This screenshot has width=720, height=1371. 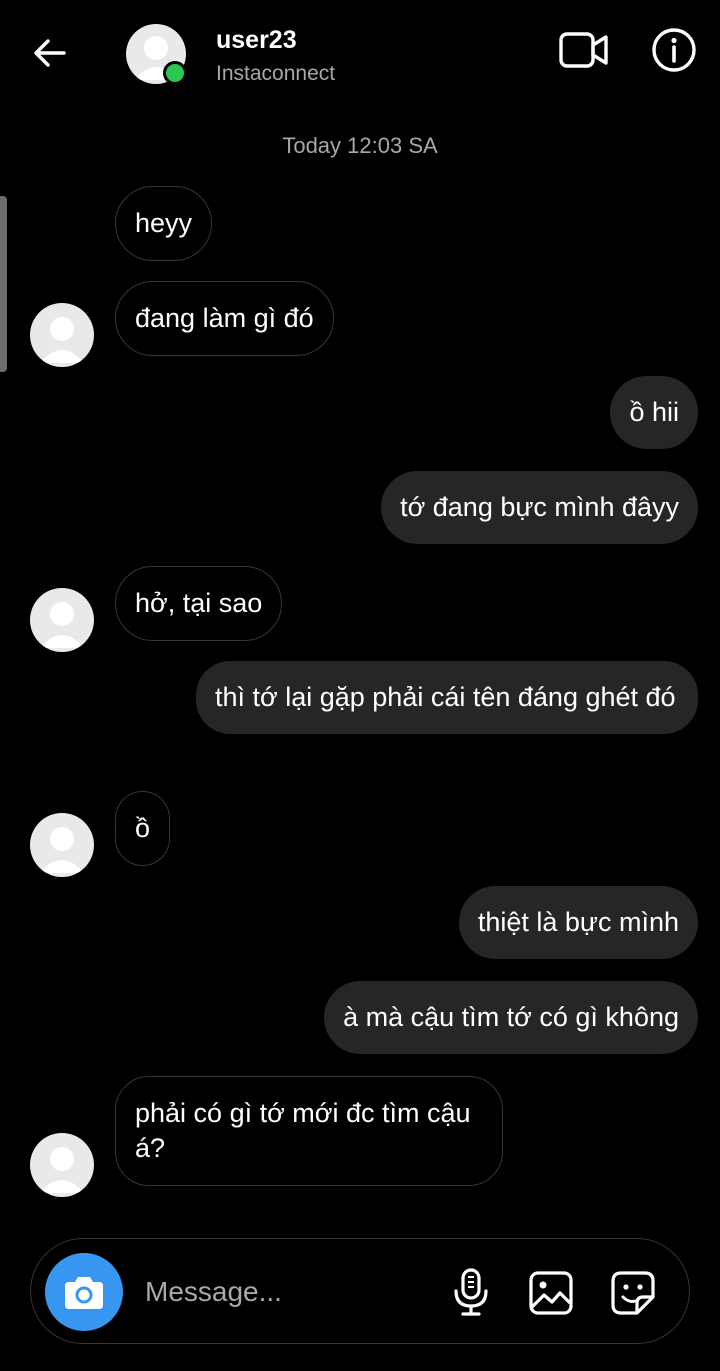 What do you see at coordinates (199, 603) in the screenshot?
I see `received-message: hở, tại sao` at bounding box center [199, 603].